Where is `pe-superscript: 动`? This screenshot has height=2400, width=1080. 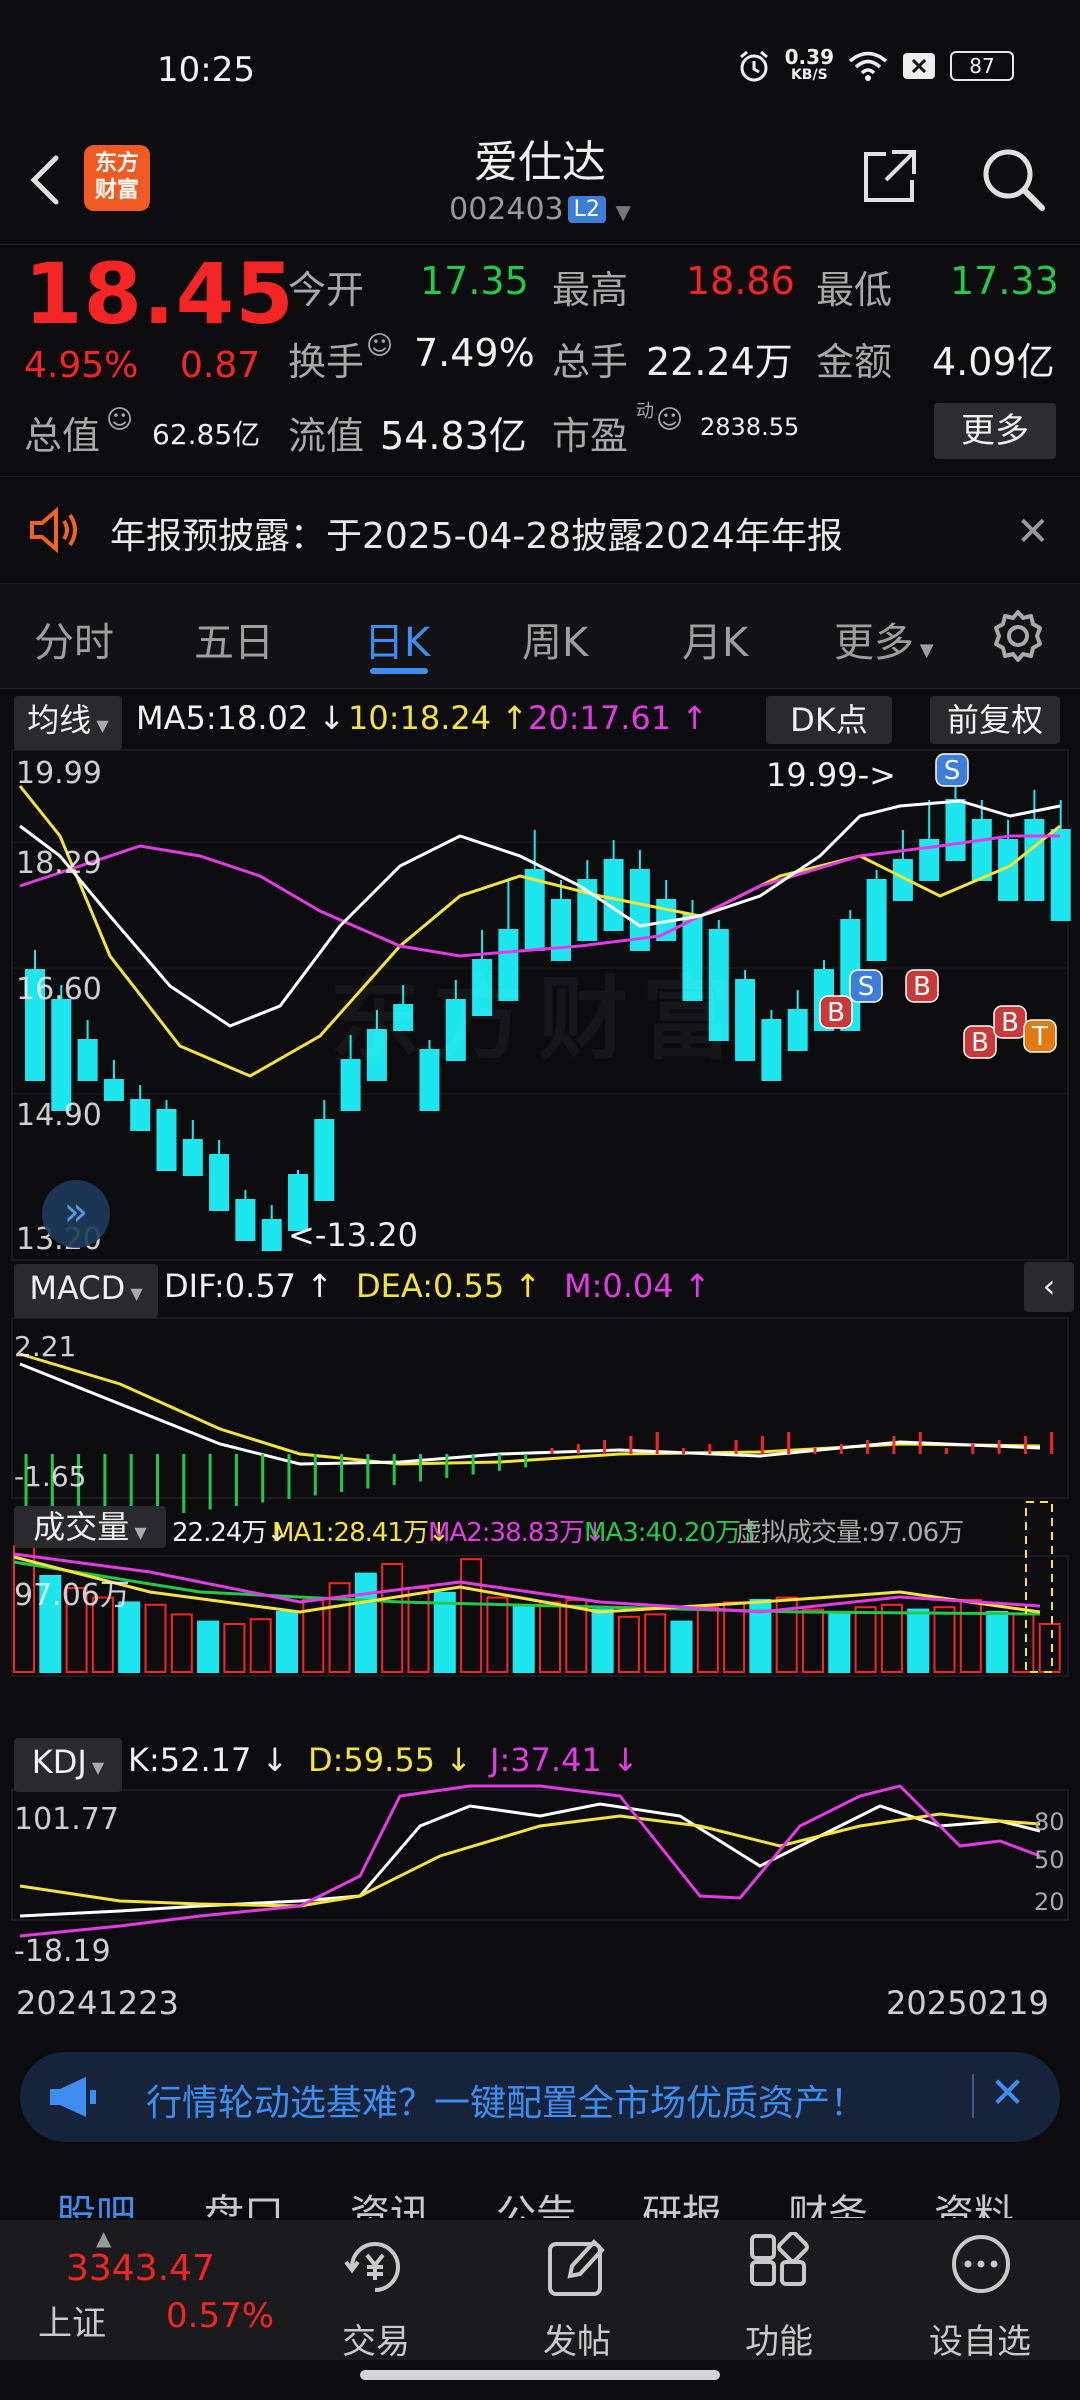 pe-superscript: 动 is located at coordinates (645, 411).